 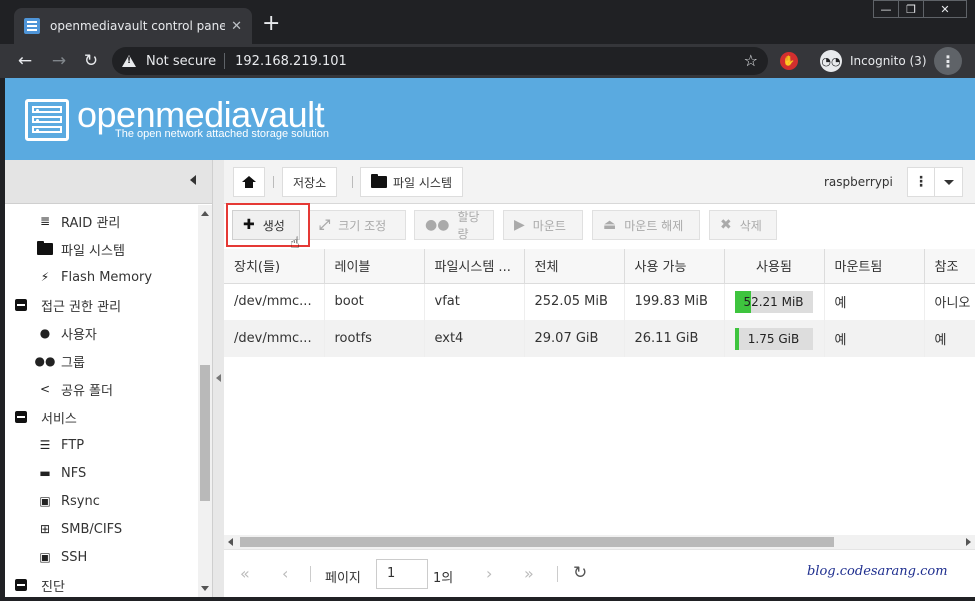 What do you see at coordinates (751, 60) in the screenshot?
I see `bookmark-star-icon: ☆` at bounding box center [751, 60].